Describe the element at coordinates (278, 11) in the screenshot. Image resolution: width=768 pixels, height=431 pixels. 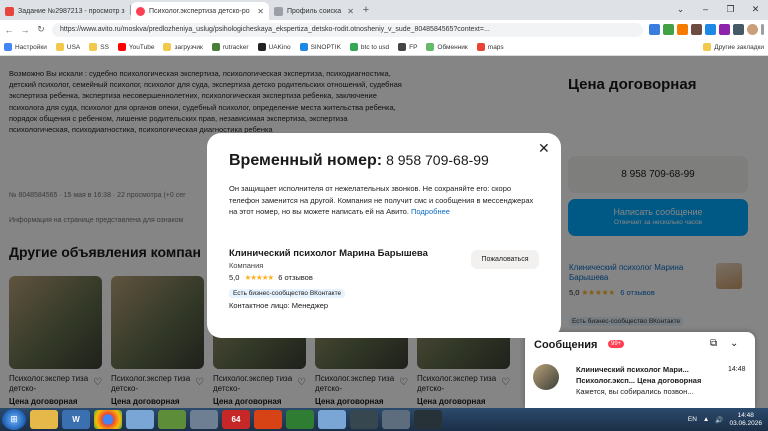
I see `profile-favicon-icon` at that location.